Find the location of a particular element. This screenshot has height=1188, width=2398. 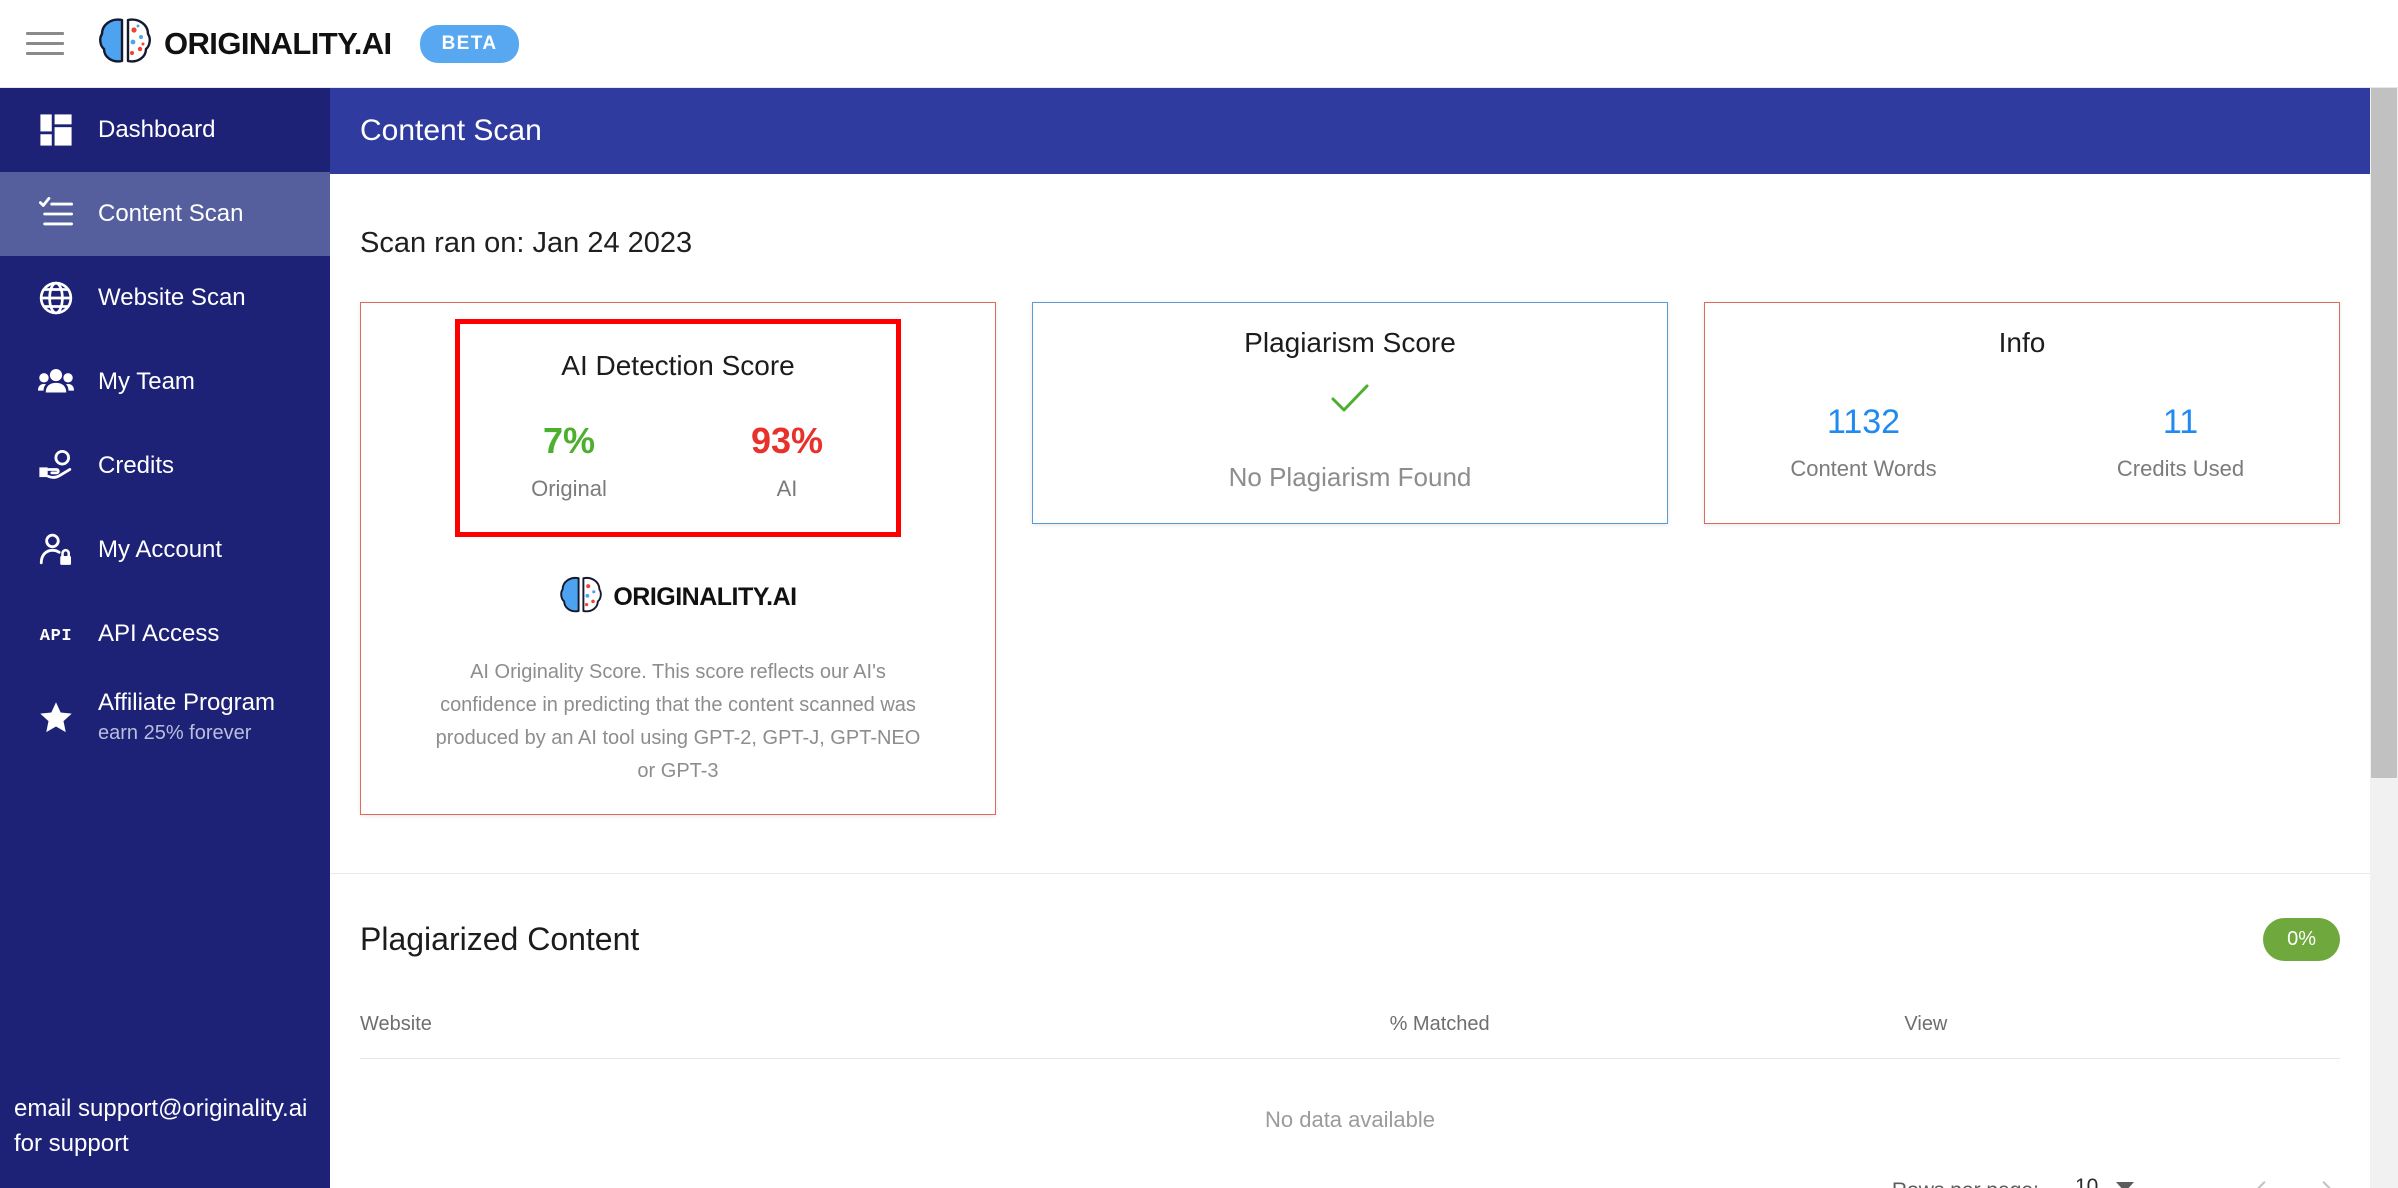

plagiarized-content-header: Plagiarized Content 0% is located at coordinates (1350, 917).